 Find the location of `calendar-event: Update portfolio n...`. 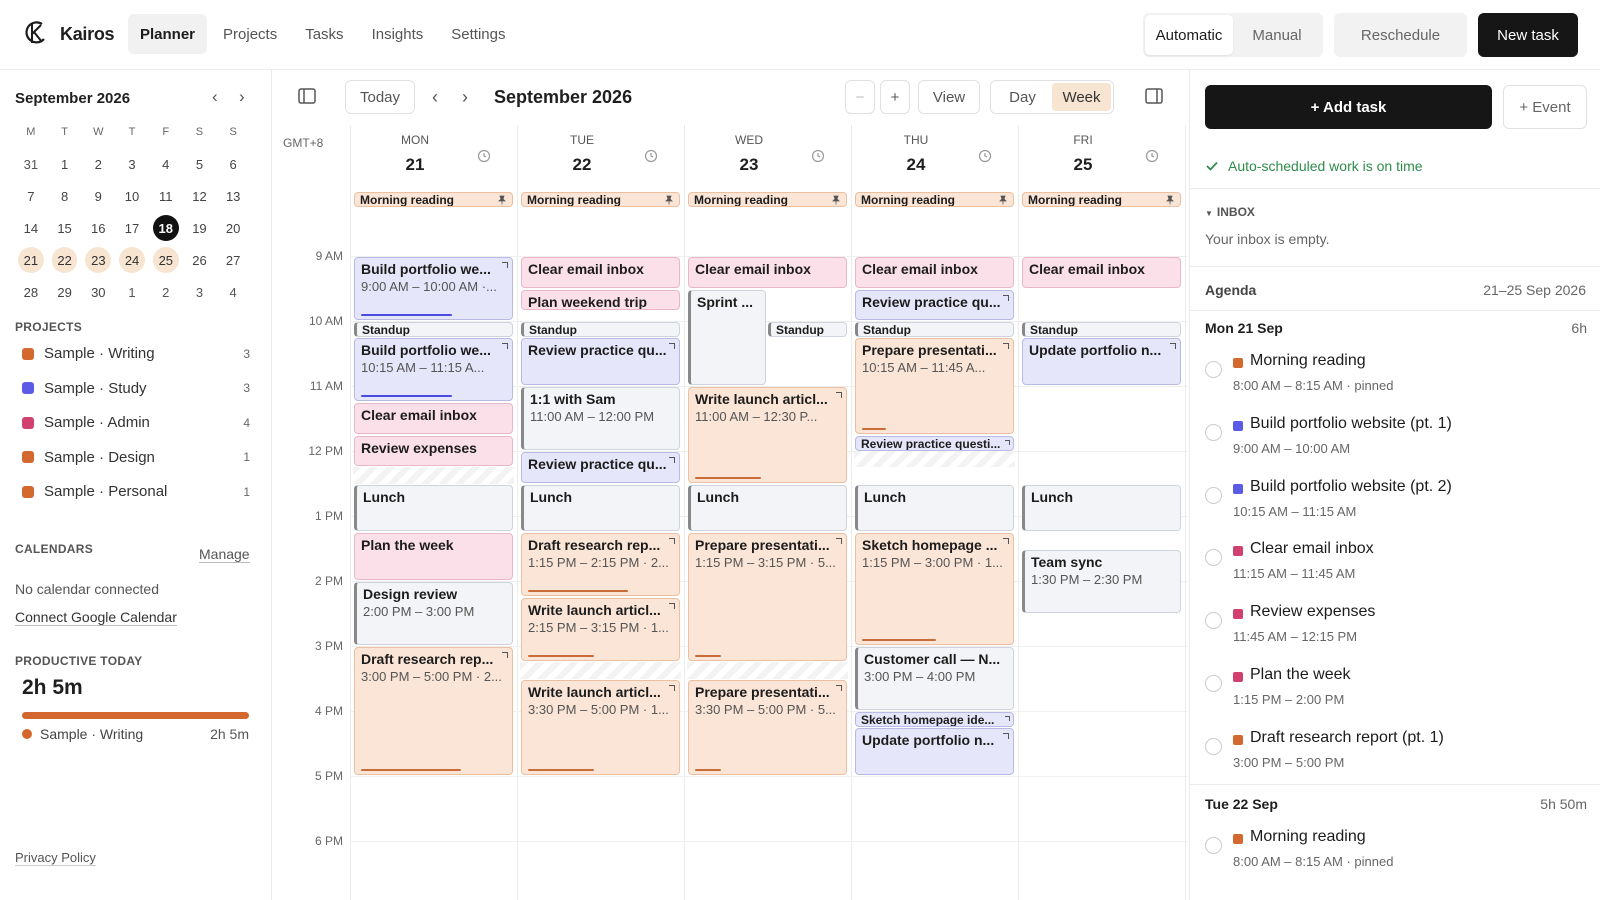

calendar-event: Update portfolio n... is located at coordinates (1101, 361).